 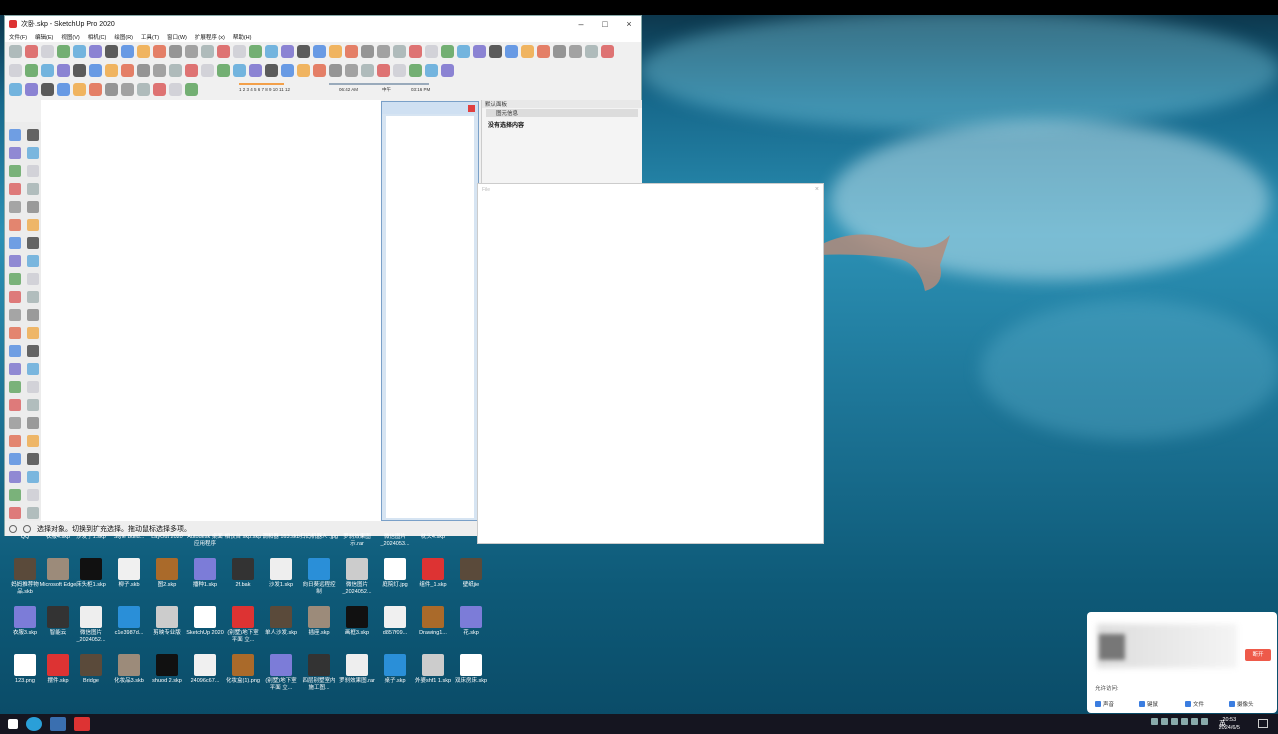 What do you see at coordinates (205, 573) in the screenshot?
I see `desktop-icon: 播种1.skp` at bounding box center [205, 573].